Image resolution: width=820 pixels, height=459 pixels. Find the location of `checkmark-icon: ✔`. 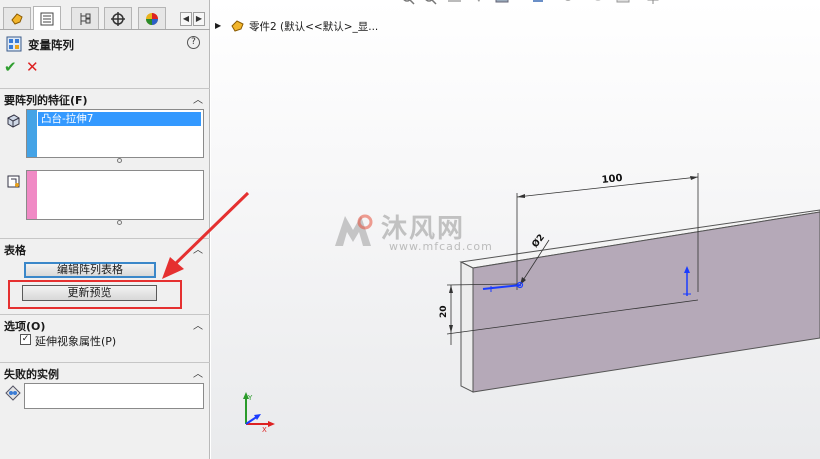

checkmark-icon: ✔ is located at coordinates (10, 67).